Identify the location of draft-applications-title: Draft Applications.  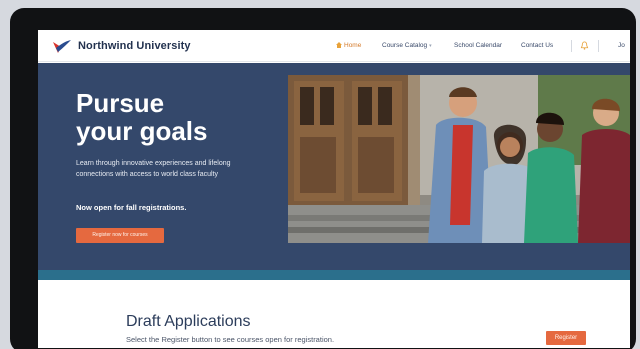
(188, 321).